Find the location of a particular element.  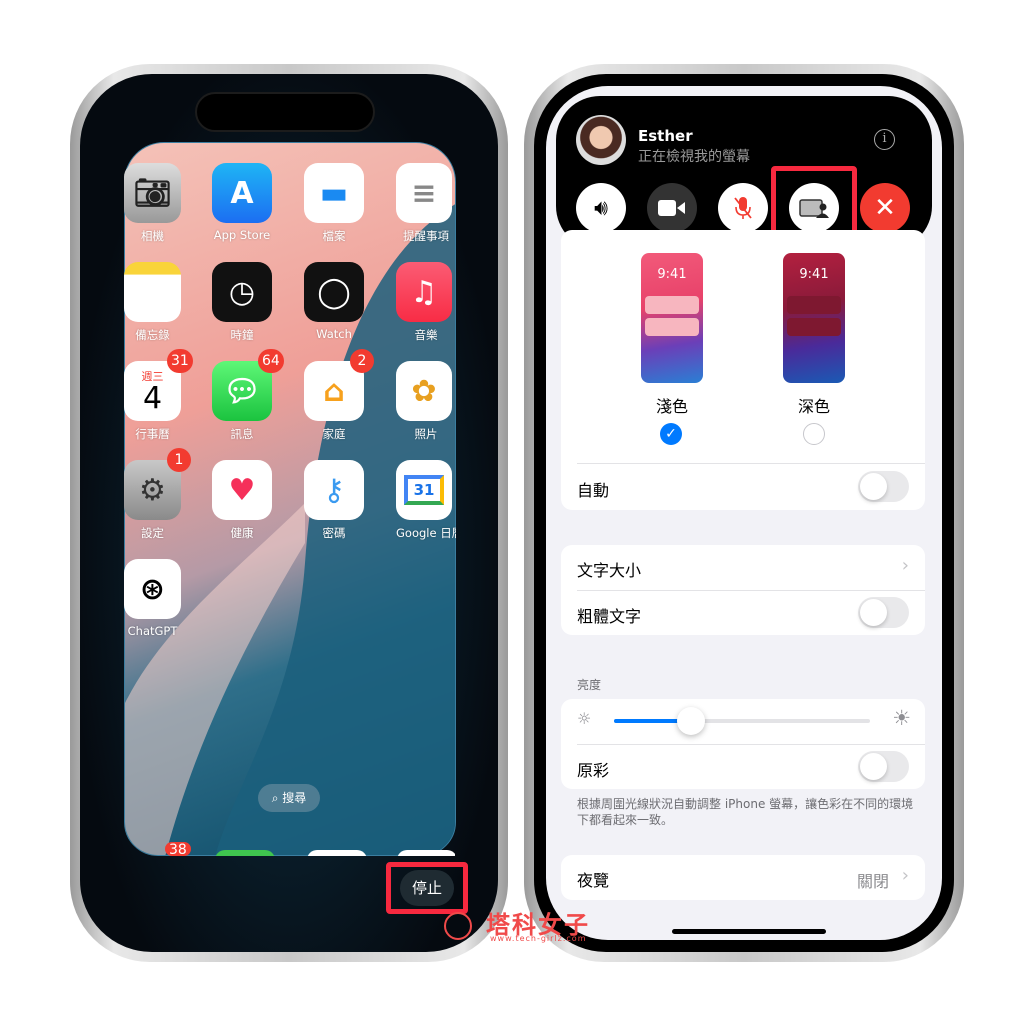

app-health: ♥ is located at coordinates (242, 490).